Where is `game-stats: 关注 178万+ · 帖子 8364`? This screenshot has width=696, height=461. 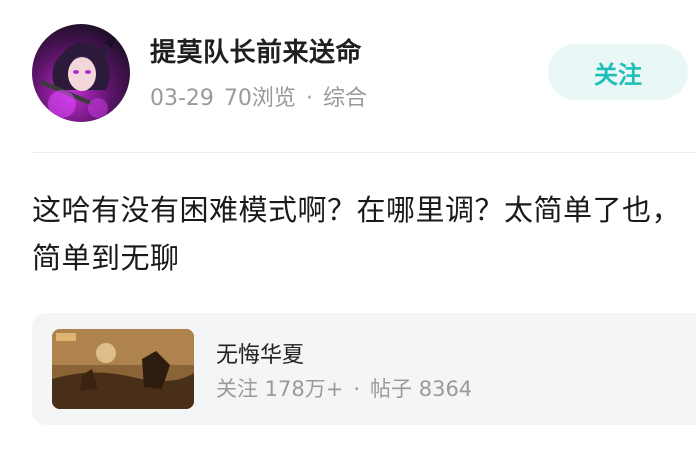 game-stats: 关注 178万+ · 帖子 8364 is located at coordinates (344, 388).